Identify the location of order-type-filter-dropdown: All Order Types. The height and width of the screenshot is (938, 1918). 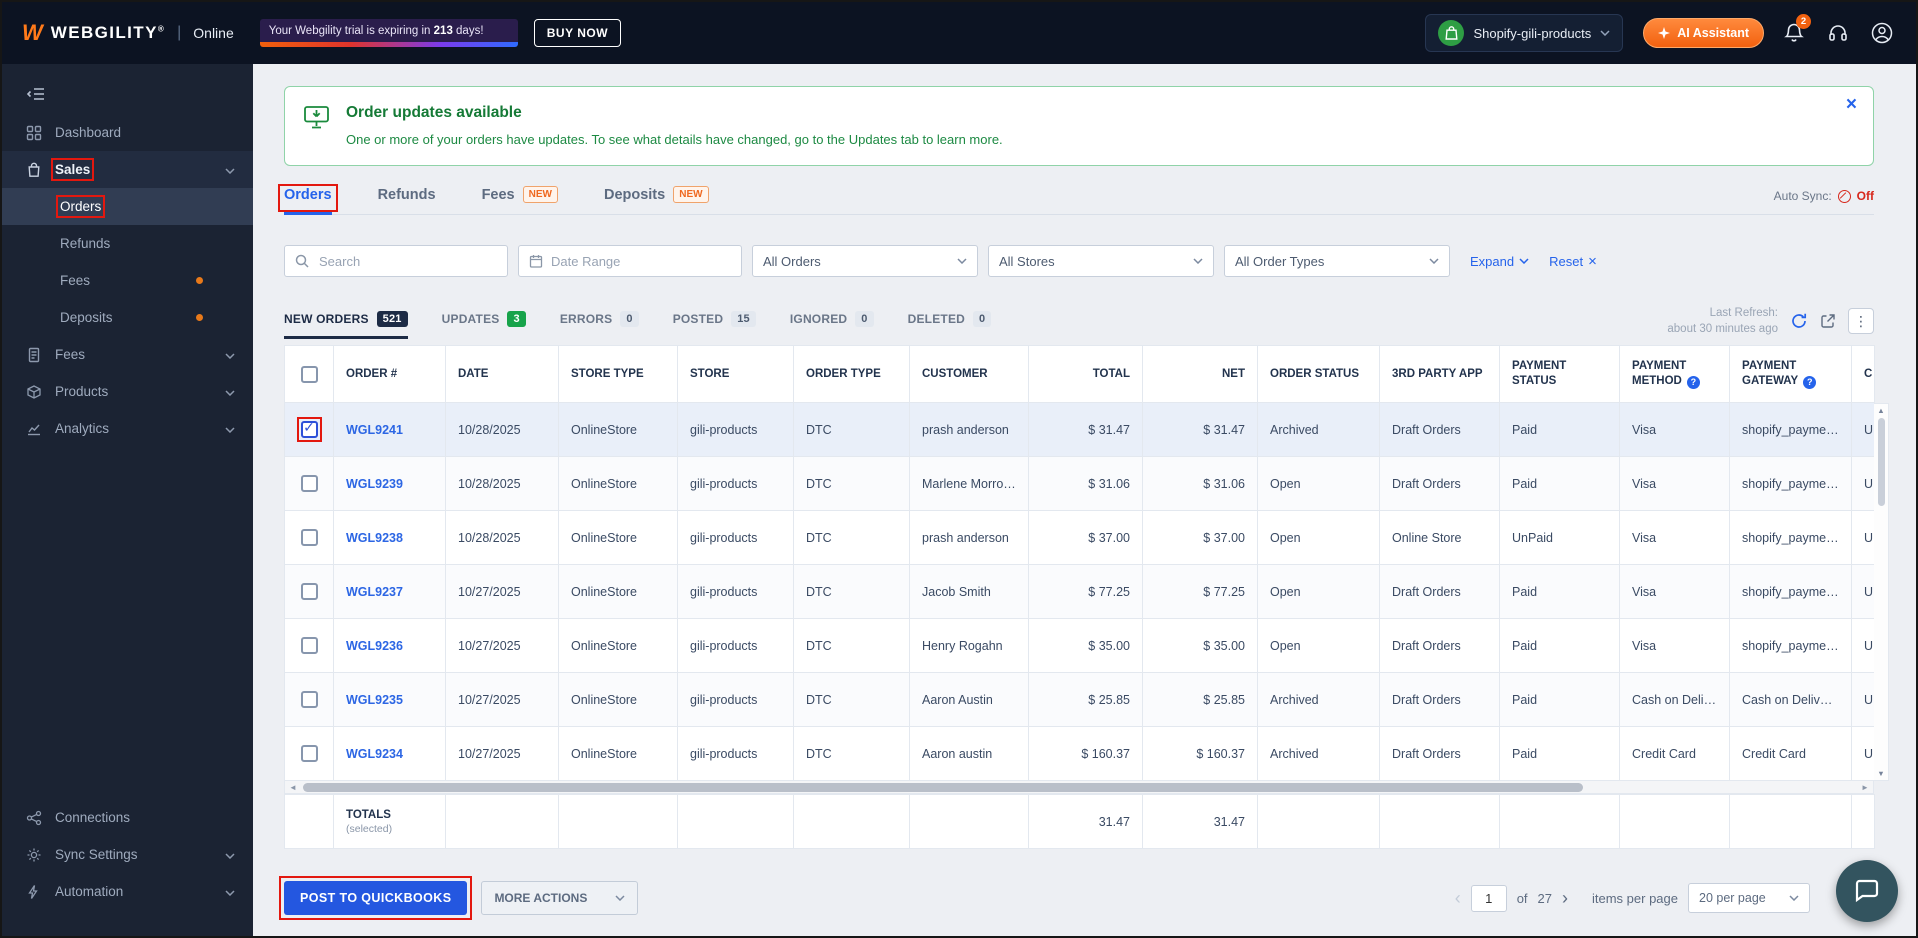
(1337, 261).